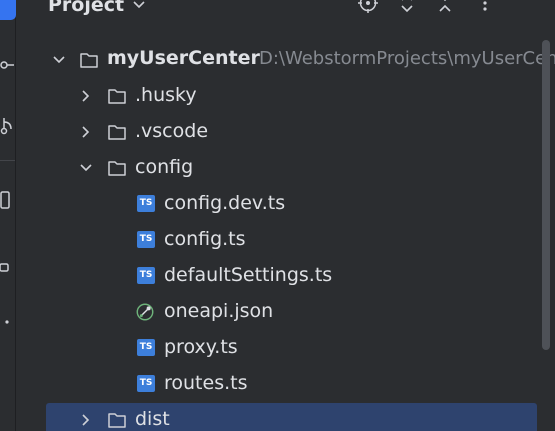 The height and width of the screenshot is (431, 555). I want to click on tree-row-husky: .husky, so click(291, 96).